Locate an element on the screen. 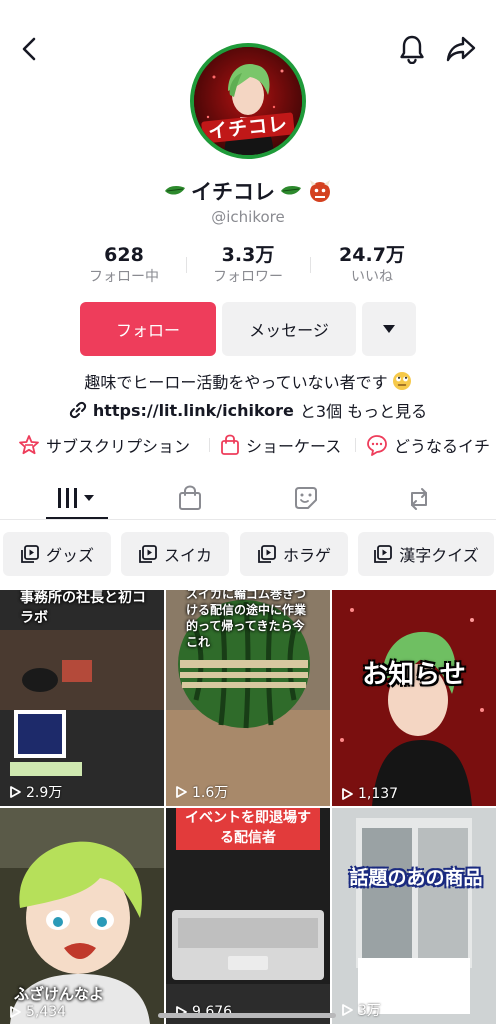 The width and height of the screenshot is (496, 1024). back-button is located at coordinates (29, 49).